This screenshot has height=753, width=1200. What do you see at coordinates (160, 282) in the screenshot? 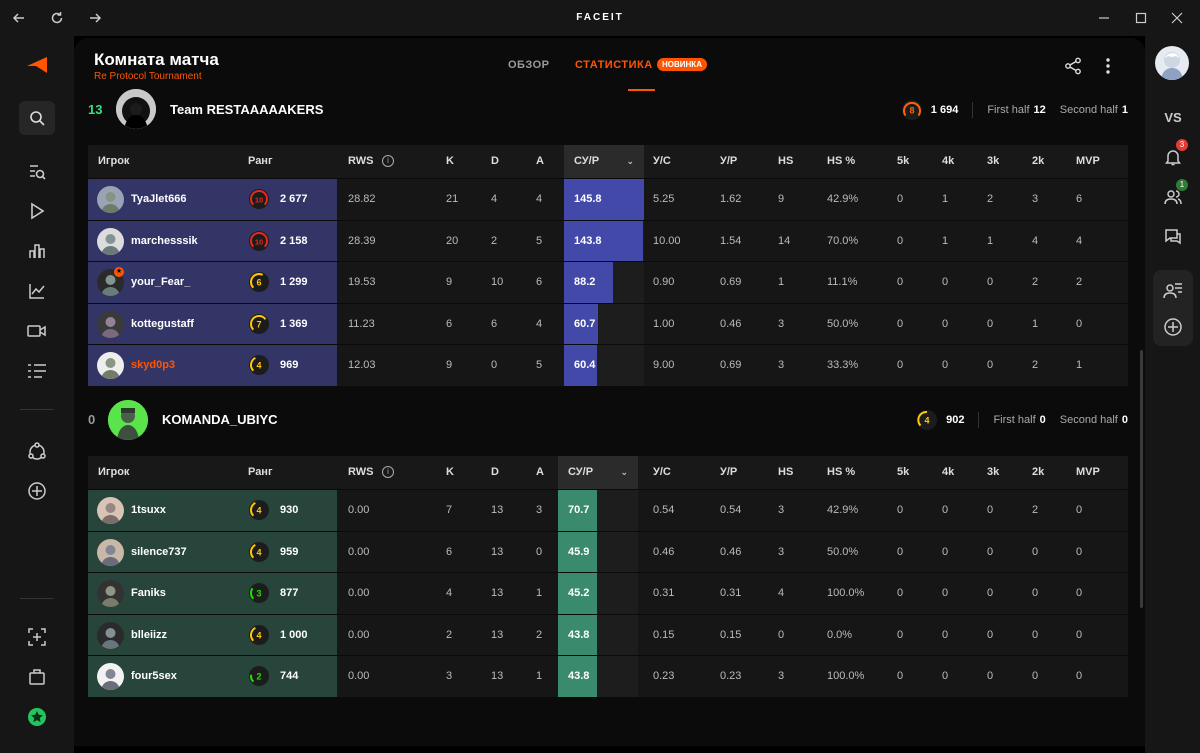
I see `player-name: your_Fear_` at bounding box center [160, 282].